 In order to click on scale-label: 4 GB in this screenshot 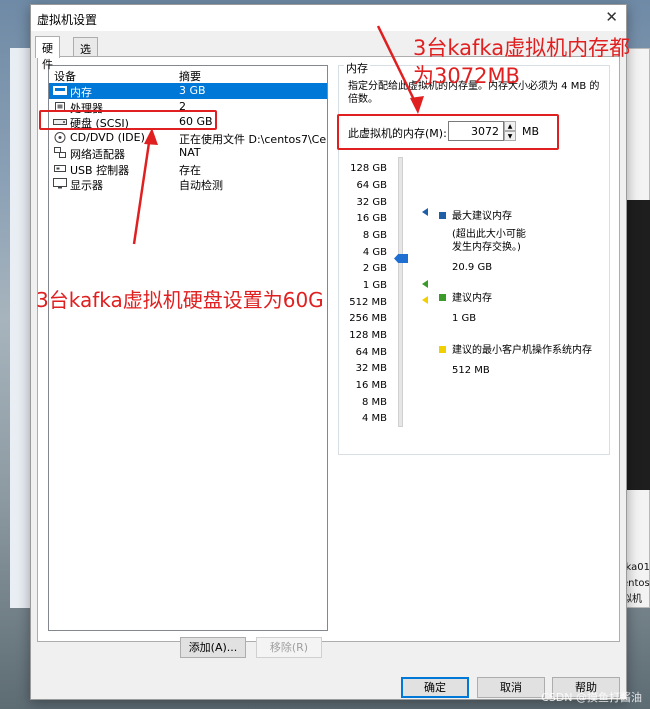, I will do `click(374, 252)`.